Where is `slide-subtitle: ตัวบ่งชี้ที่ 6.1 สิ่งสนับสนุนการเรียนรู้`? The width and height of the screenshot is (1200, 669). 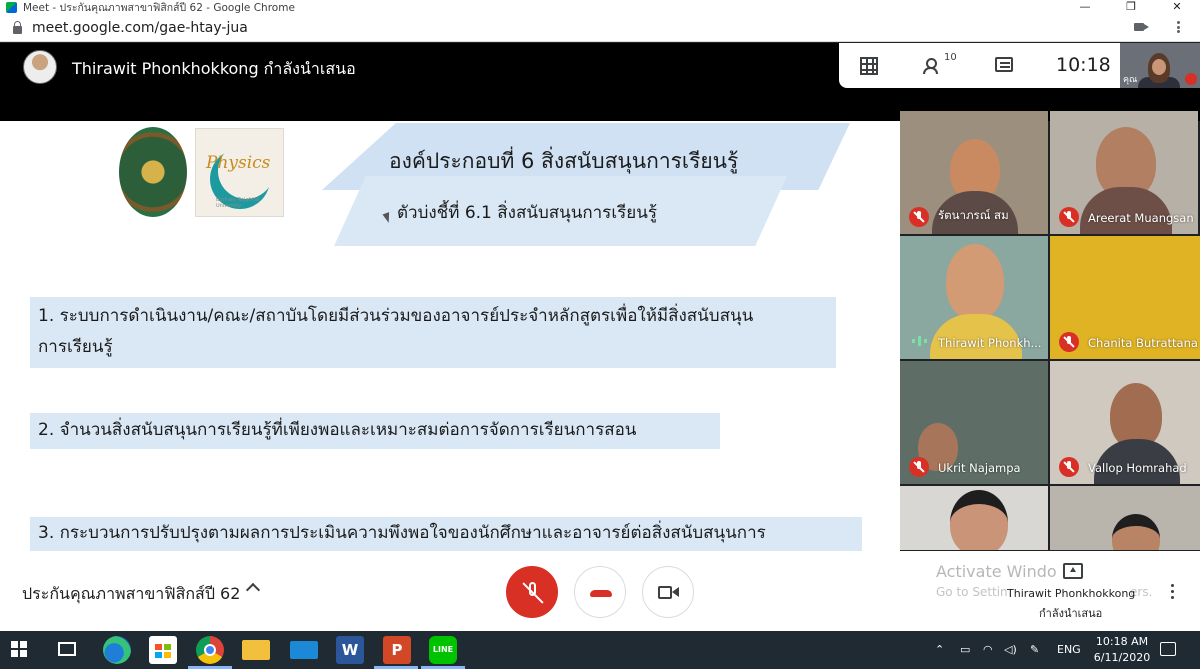
slide-subtitle: ตัวบ่งชี้ที่ 6.1 สิ่งสนับสนุนการเรียนรู้ is located at coordinates (527, 213).